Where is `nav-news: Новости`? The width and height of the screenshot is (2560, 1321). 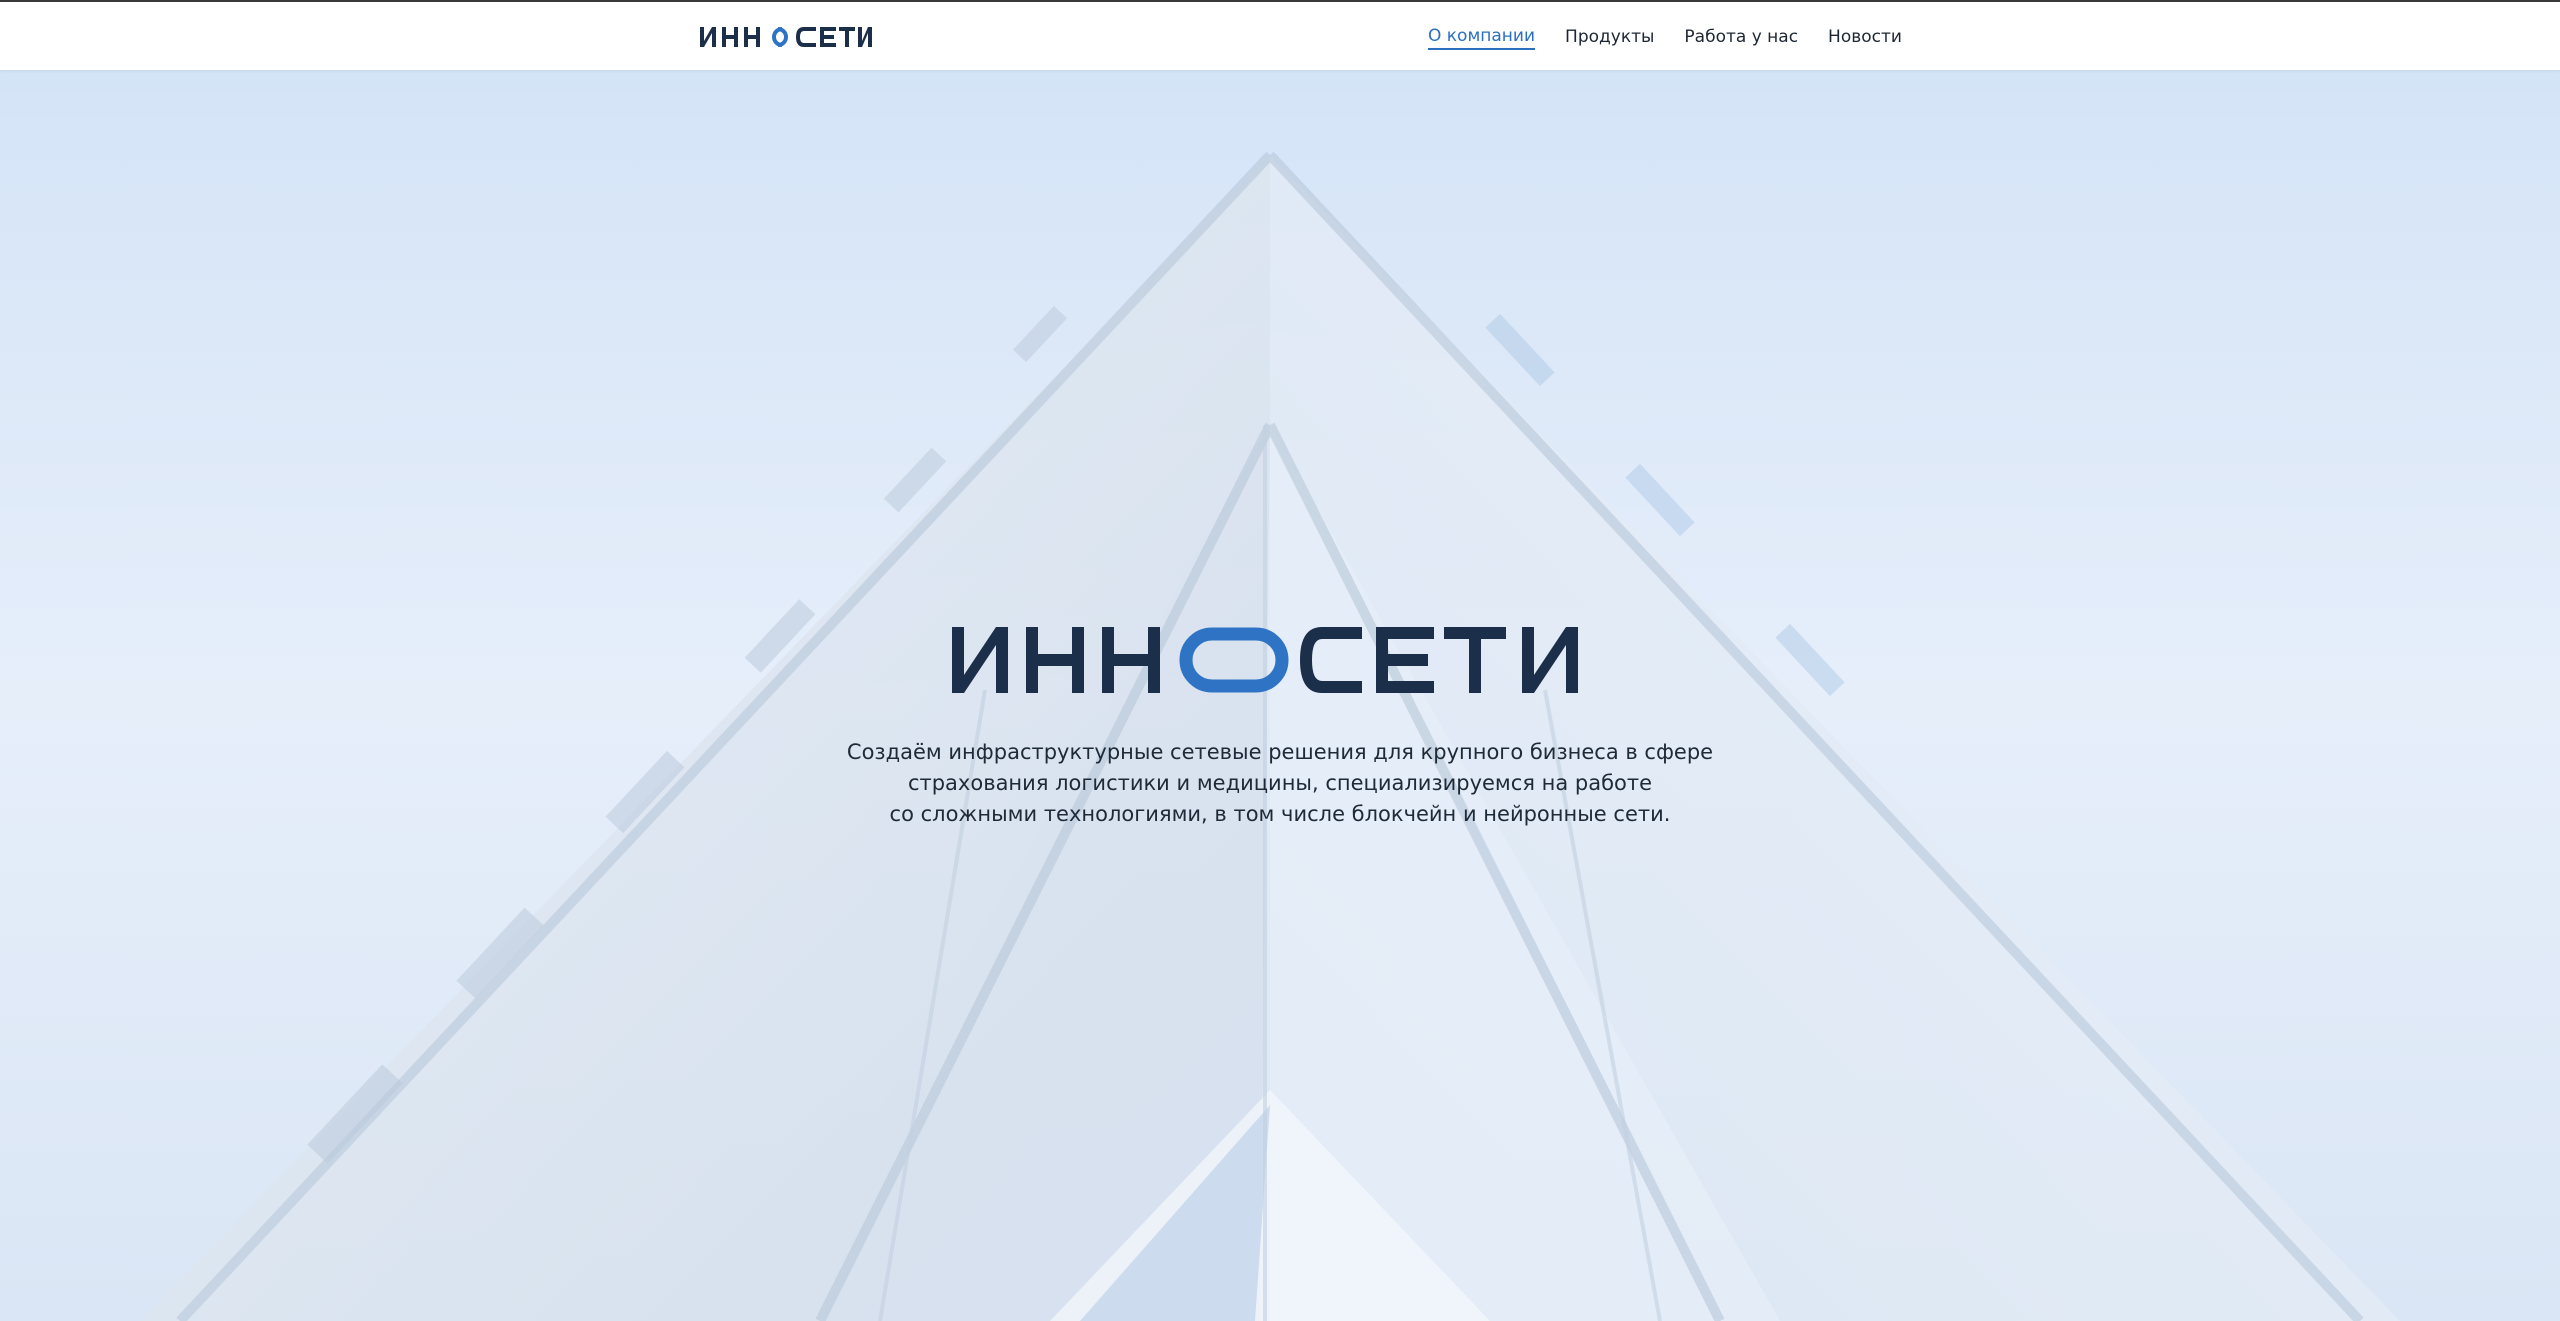 nav-news: Новости is located at coordinates (1865, 37).